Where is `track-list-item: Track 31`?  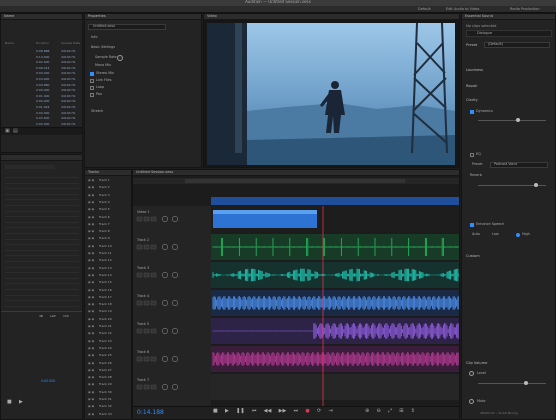
track-list-item: Track 31 is located at coordinates (105, 399).